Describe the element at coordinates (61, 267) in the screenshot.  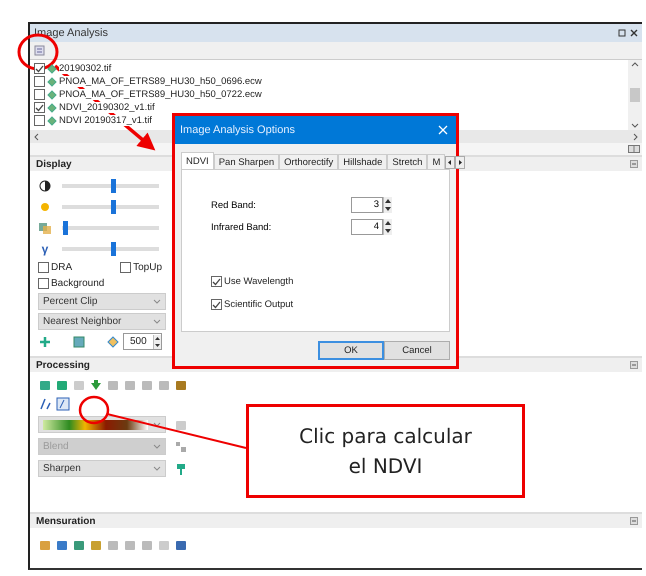
I see `checkbox-label: DRA` at that location.